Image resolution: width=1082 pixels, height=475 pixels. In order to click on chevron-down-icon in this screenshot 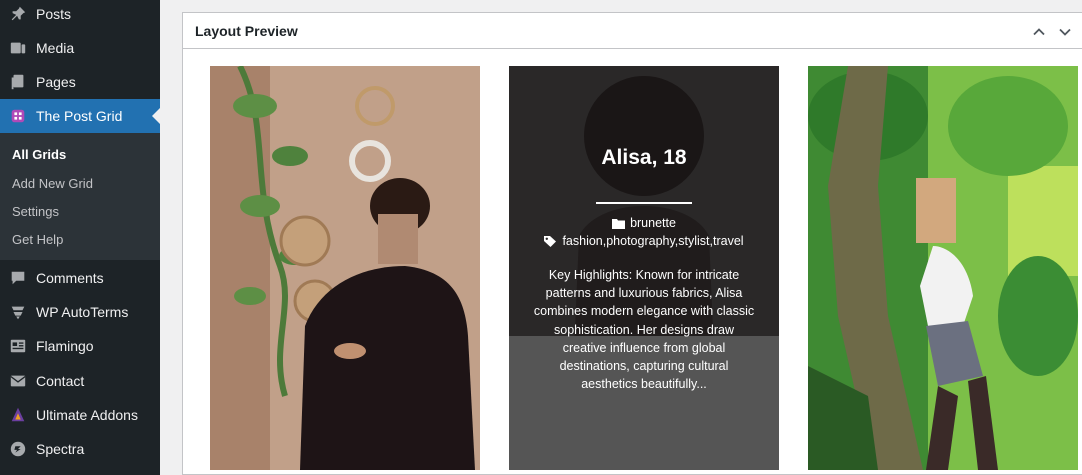, I will do `click(1065, 32)`.